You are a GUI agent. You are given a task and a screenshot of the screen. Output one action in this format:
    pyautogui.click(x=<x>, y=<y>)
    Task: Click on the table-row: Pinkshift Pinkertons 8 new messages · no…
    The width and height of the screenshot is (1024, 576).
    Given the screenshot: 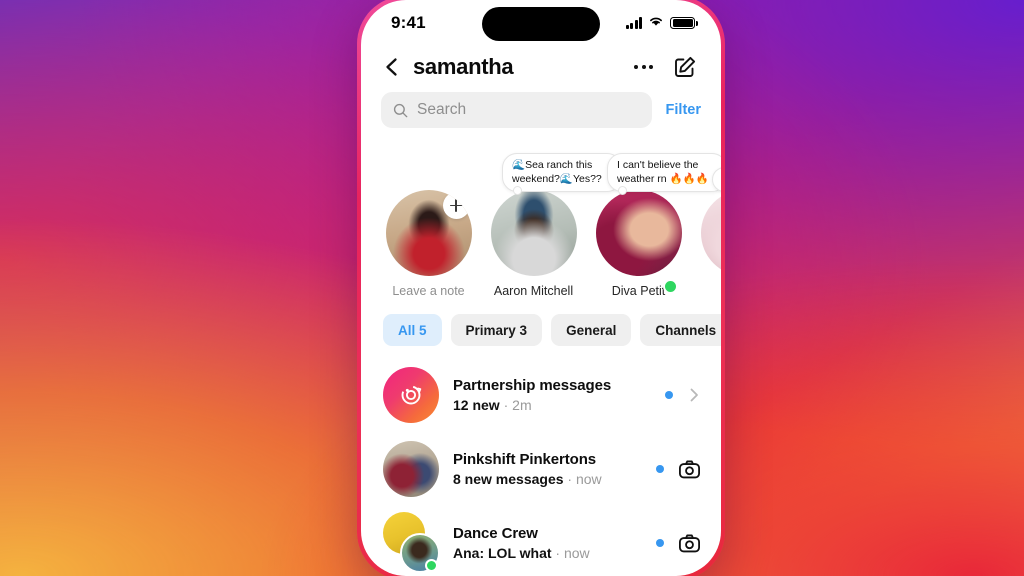 What is the action you would take?
    pyautogui.click(x=552, y=469)
    